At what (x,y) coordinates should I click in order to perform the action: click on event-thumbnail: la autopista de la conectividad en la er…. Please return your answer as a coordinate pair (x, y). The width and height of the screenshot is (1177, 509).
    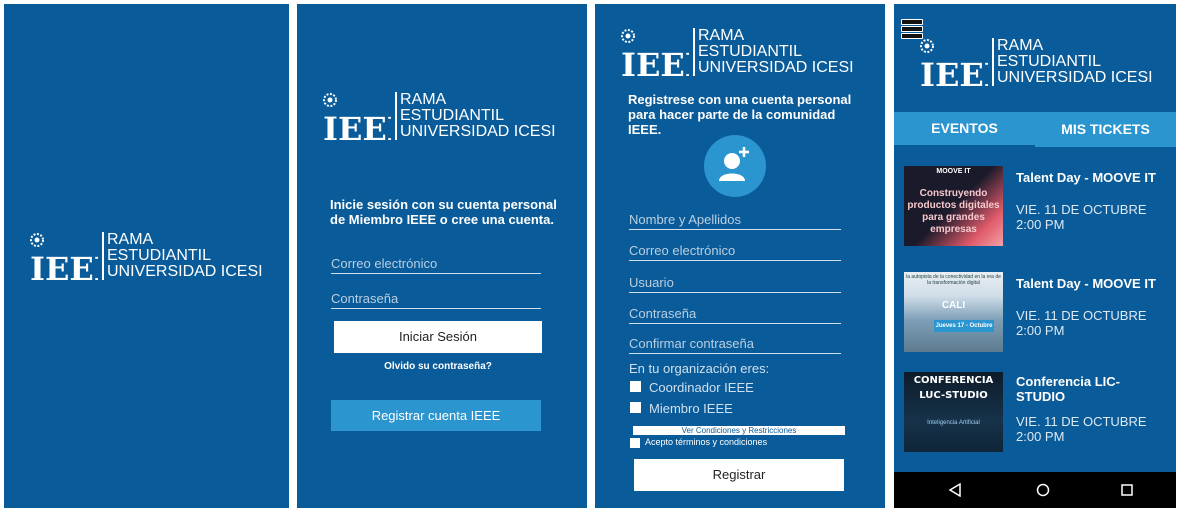
    Looking at the image, I should click on (953, 312).